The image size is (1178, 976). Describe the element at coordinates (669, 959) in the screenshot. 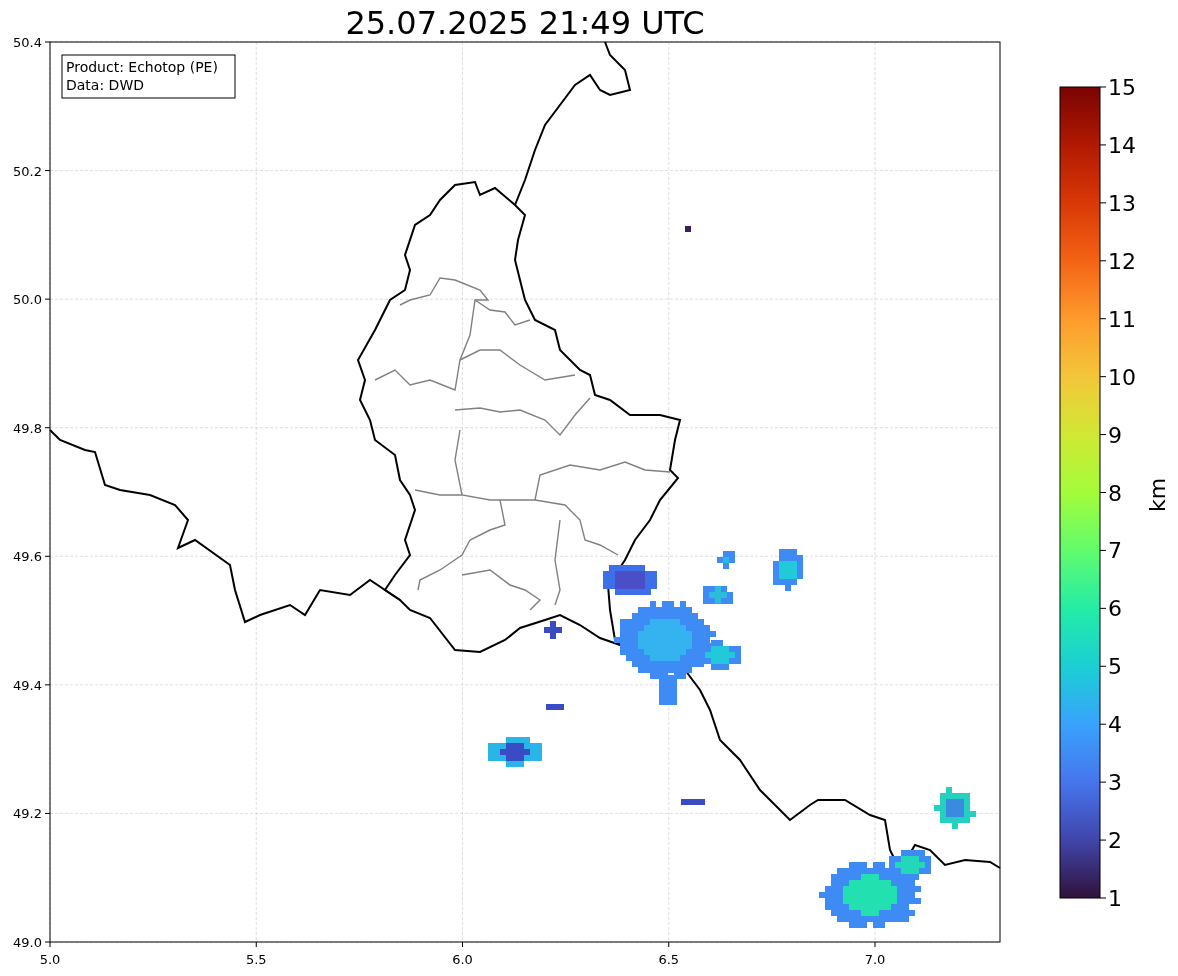

I see `x-tick-label: 6.5` at that location.